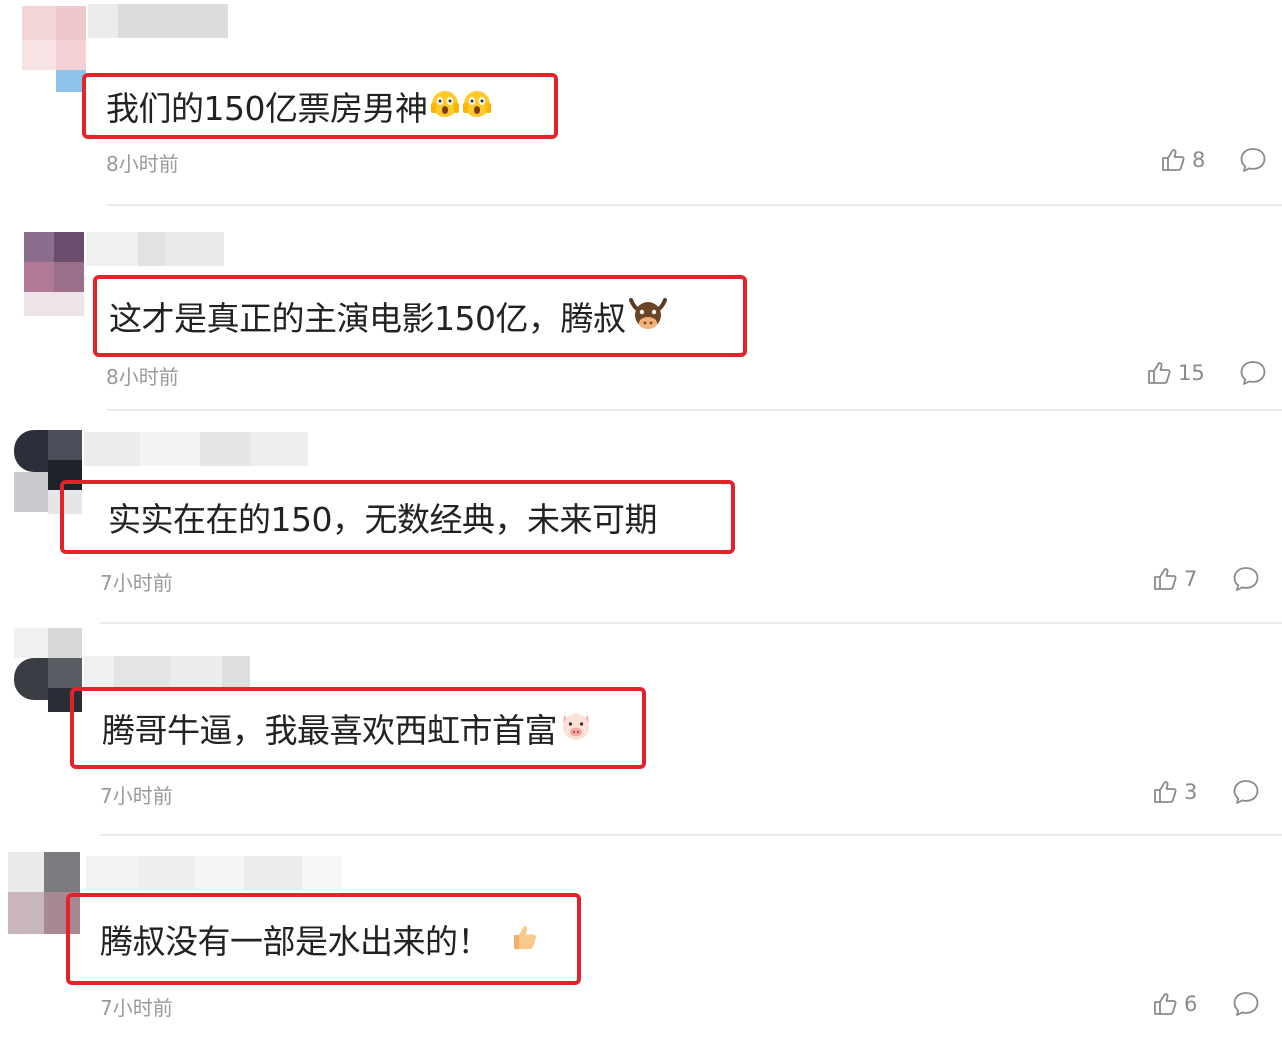  What do you see at coordinates (1199, 160) in the screenshot?
I see `like-count: 8` at bounding box center [1199, 160].